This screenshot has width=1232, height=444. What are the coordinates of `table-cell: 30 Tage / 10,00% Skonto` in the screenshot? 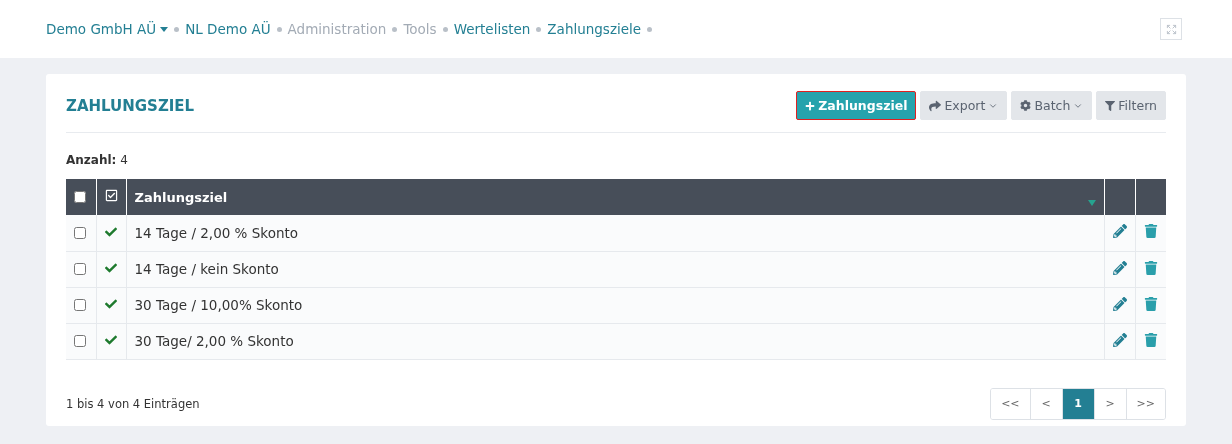 It's located at (218, 305).